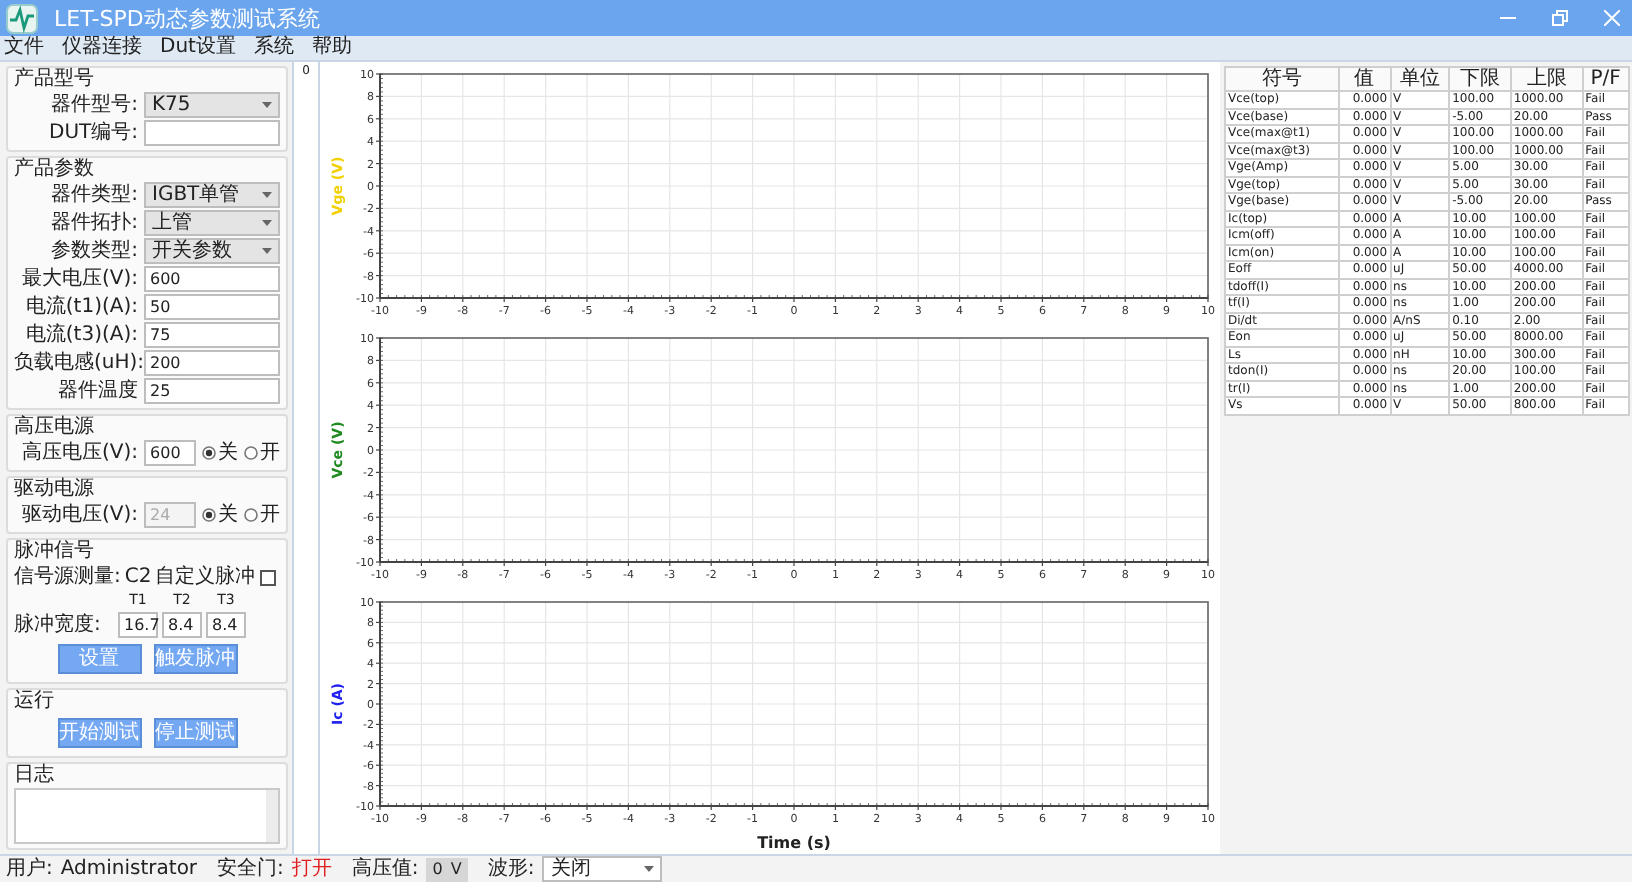  Describe the element at coordinates (54, 489) in the screenshot. I see `group-title: 驱动电源` at that location.